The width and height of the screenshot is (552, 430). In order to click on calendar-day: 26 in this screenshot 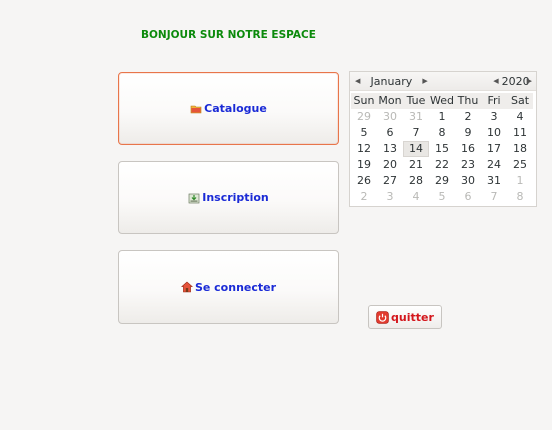, I will do `click(364, 181)`.